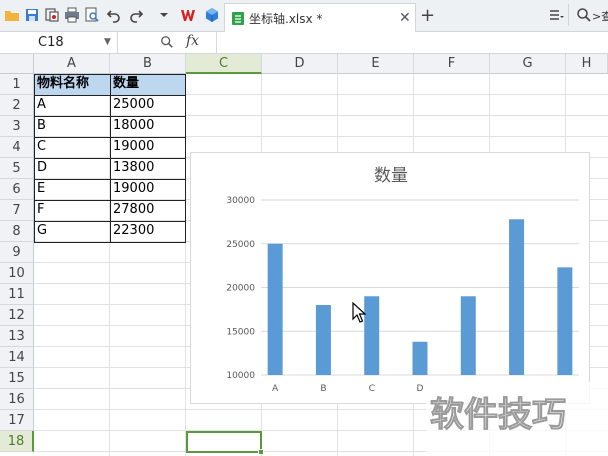 Image resolution: width=608 pixels, height=456 pixels. I want to click on bar-f, so click(517, 297).